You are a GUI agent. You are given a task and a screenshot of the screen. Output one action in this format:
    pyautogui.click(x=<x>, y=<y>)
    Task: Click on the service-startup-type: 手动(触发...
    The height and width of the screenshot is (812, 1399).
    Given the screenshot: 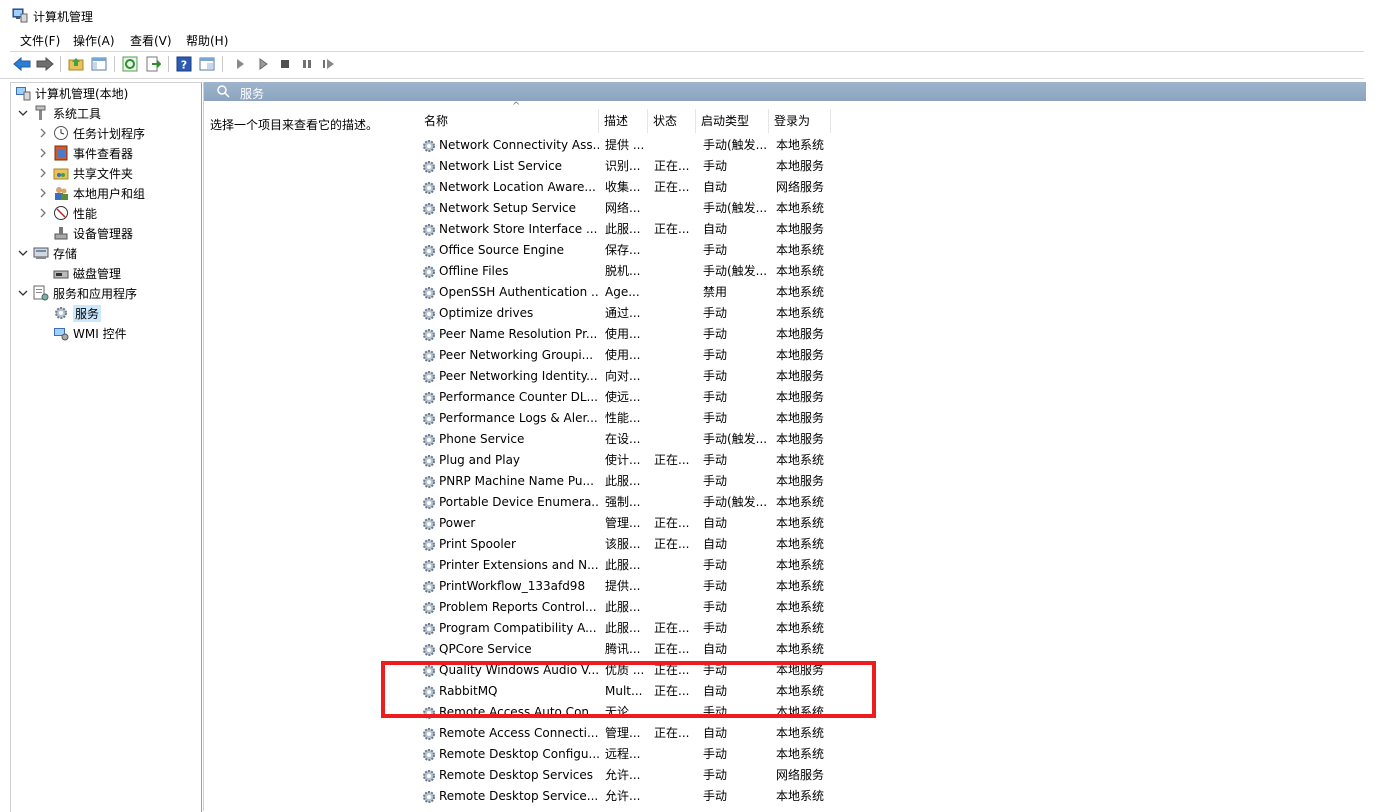 What is the action you would take?
    pyautogui.click(x=735, y=271)
    